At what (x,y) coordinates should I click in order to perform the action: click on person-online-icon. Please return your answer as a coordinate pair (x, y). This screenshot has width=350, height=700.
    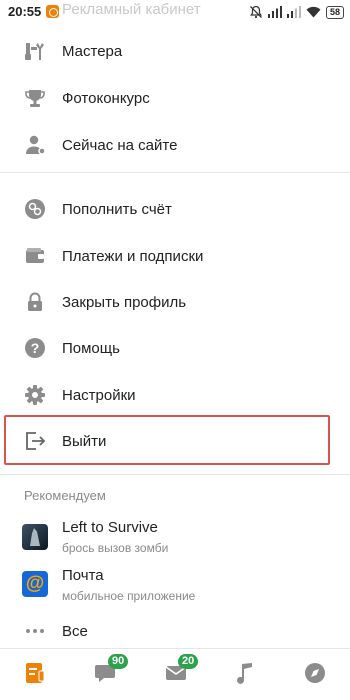
    Looking at the image, I should click on (35, 145).